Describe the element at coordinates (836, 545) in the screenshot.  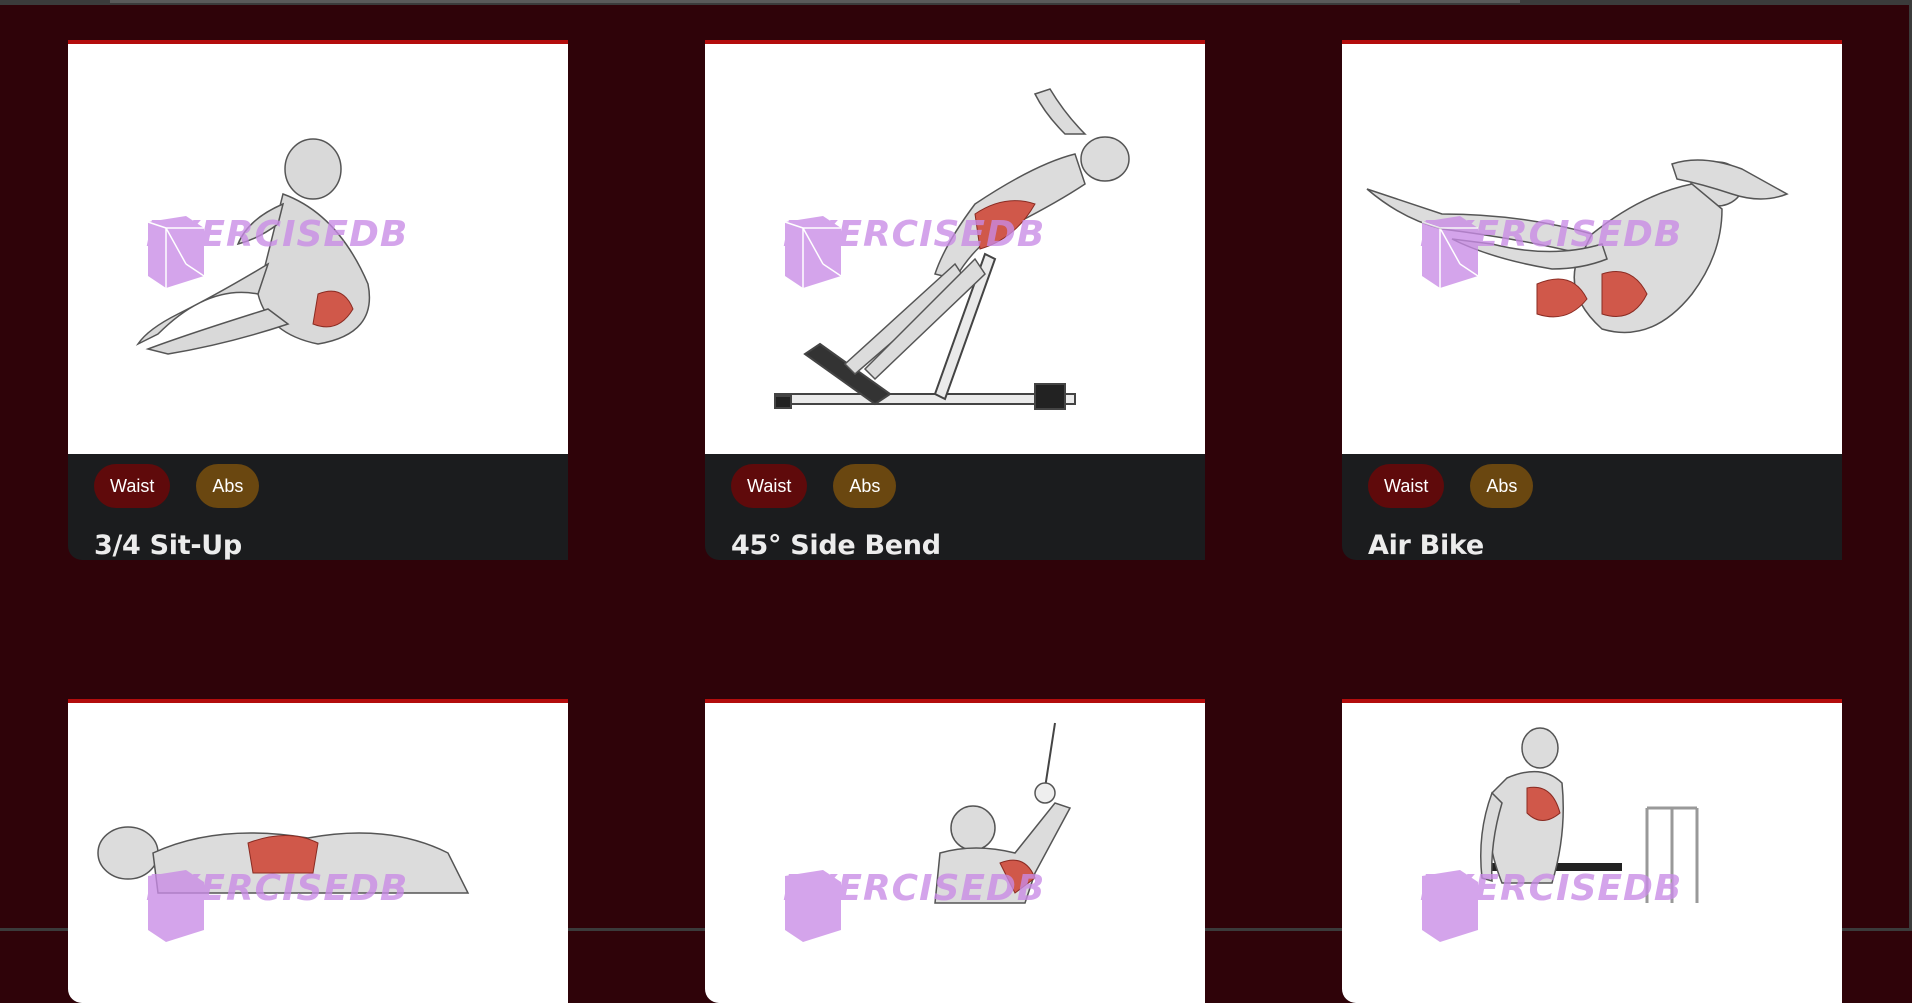
I see `exercise-title: 45° Side Bend` at that location.